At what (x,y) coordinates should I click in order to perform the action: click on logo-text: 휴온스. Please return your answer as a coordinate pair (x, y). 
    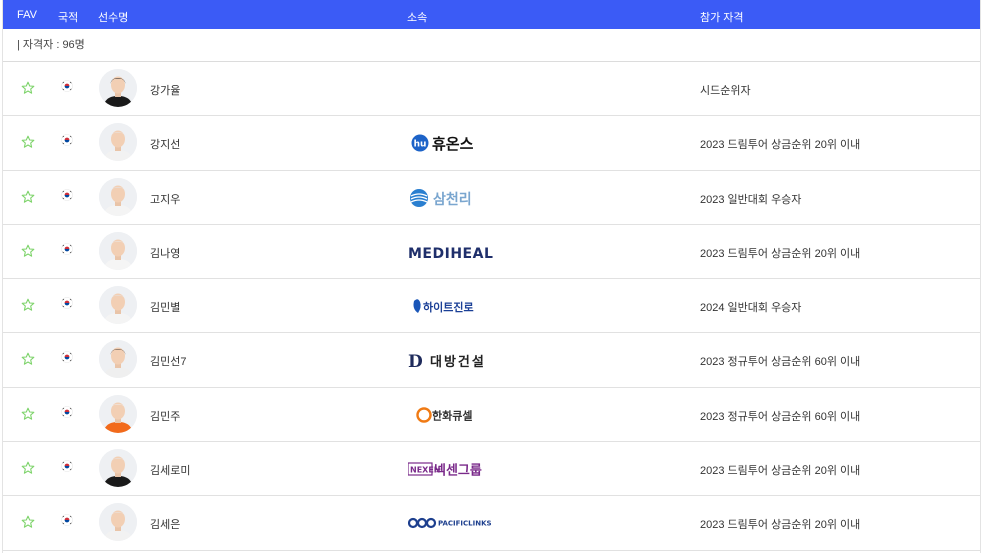
    Looking at the image, I should click on (453, 144).